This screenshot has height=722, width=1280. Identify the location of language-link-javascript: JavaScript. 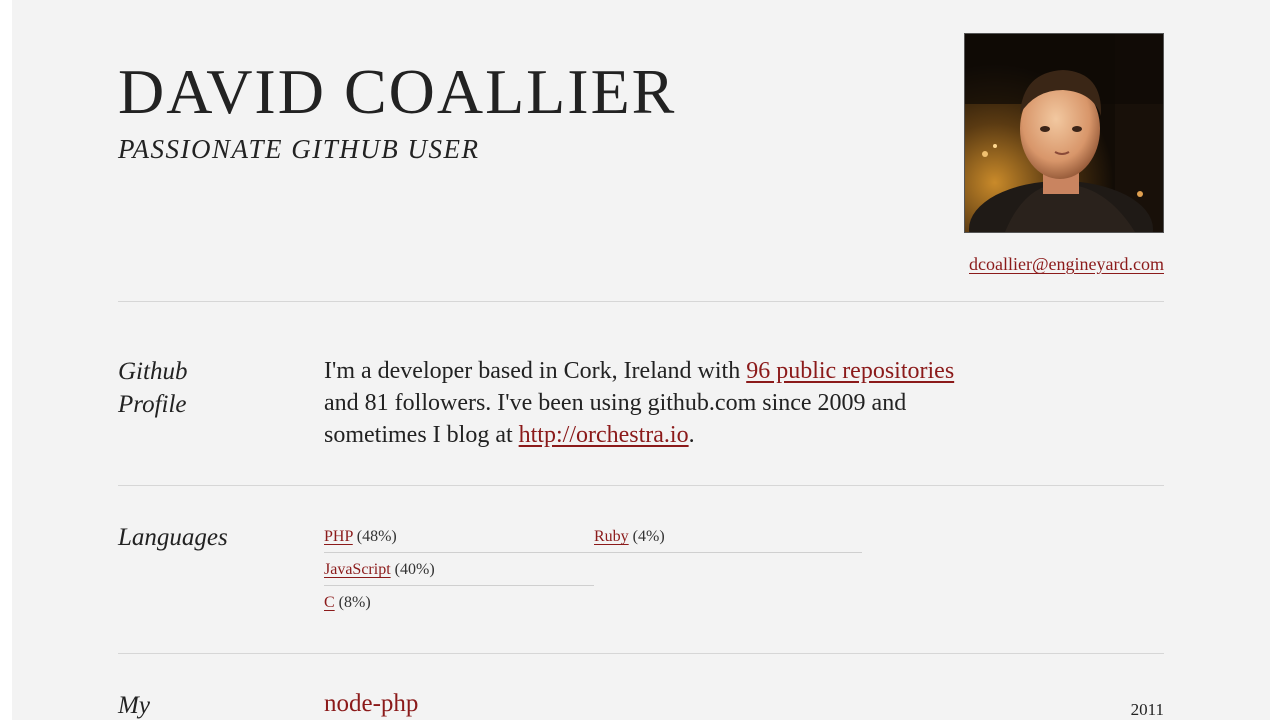
(357, 569).